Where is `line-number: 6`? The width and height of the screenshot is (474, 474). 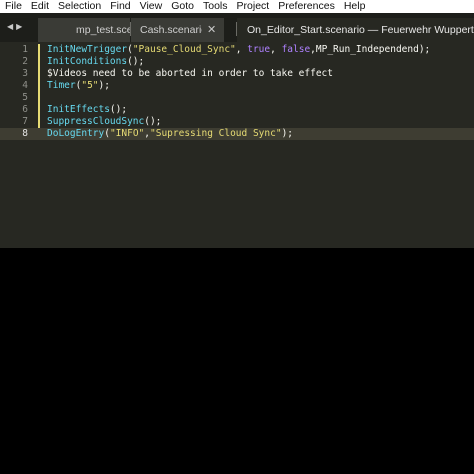 line-number: 6 is located at coordinates (25, 109).